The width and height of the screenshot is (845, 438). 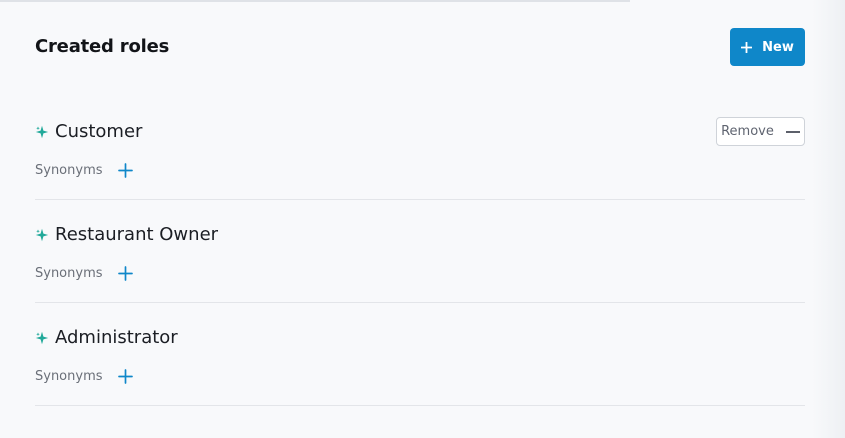 I want to click on role-title-row: Administrator, so click(x=106, y=337).